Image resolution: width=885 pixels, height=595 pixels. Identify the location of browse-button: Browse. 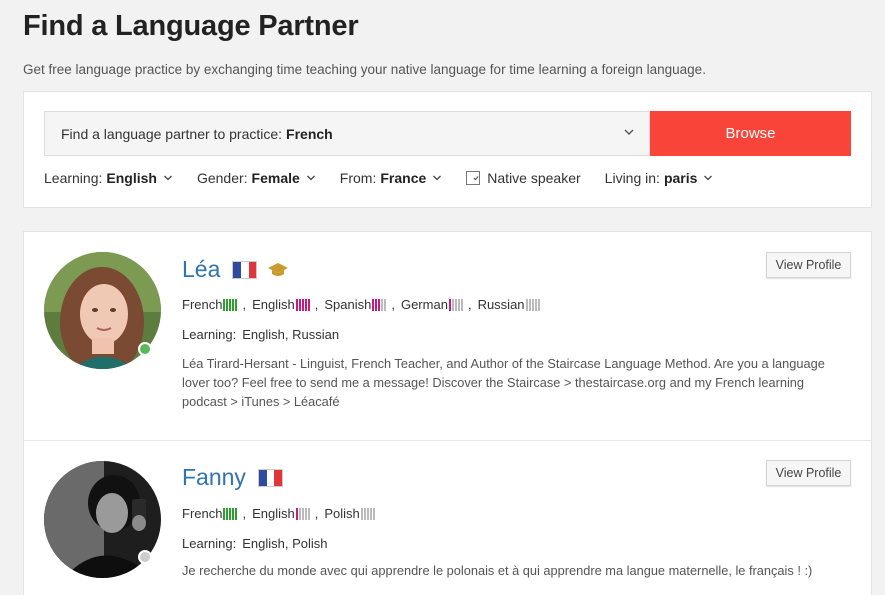
(750, 133).